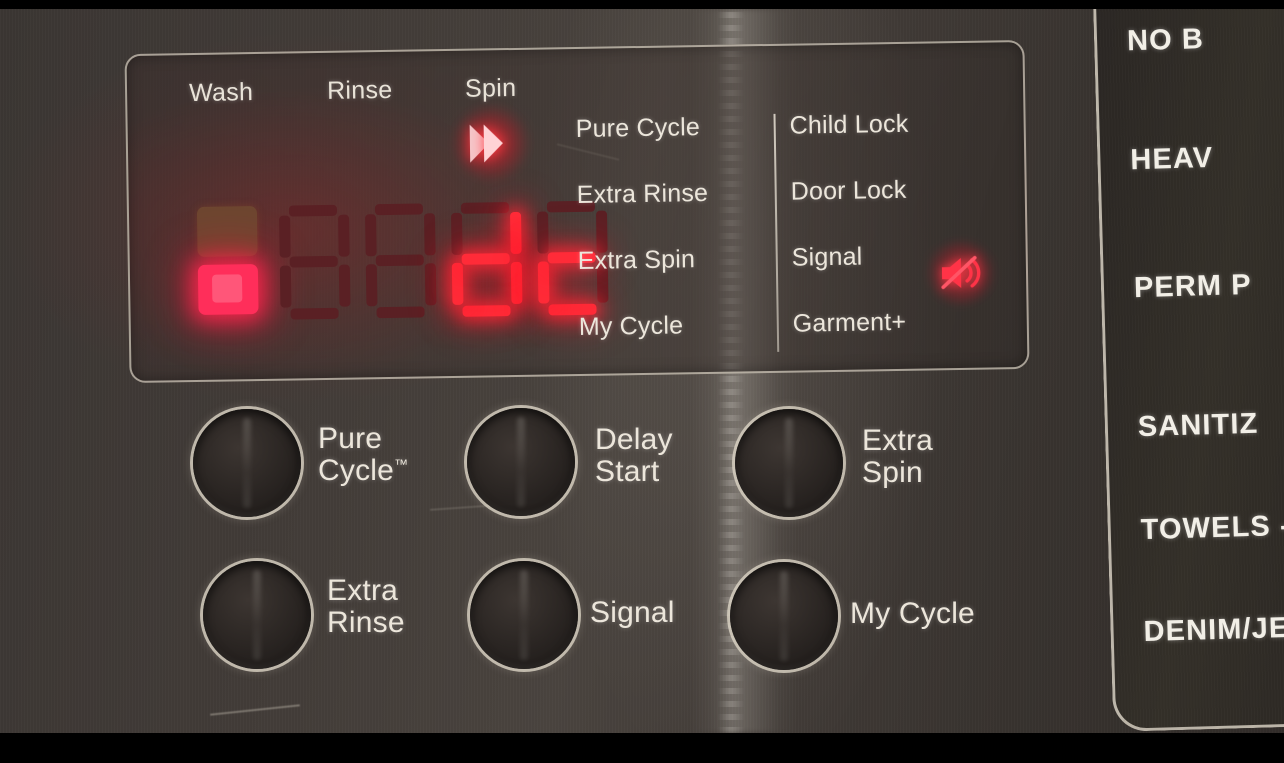  Describe the element at coordinates (1193, 287) in the screenshot. I see `cycle-option-perm-press: PERM P` at that location.